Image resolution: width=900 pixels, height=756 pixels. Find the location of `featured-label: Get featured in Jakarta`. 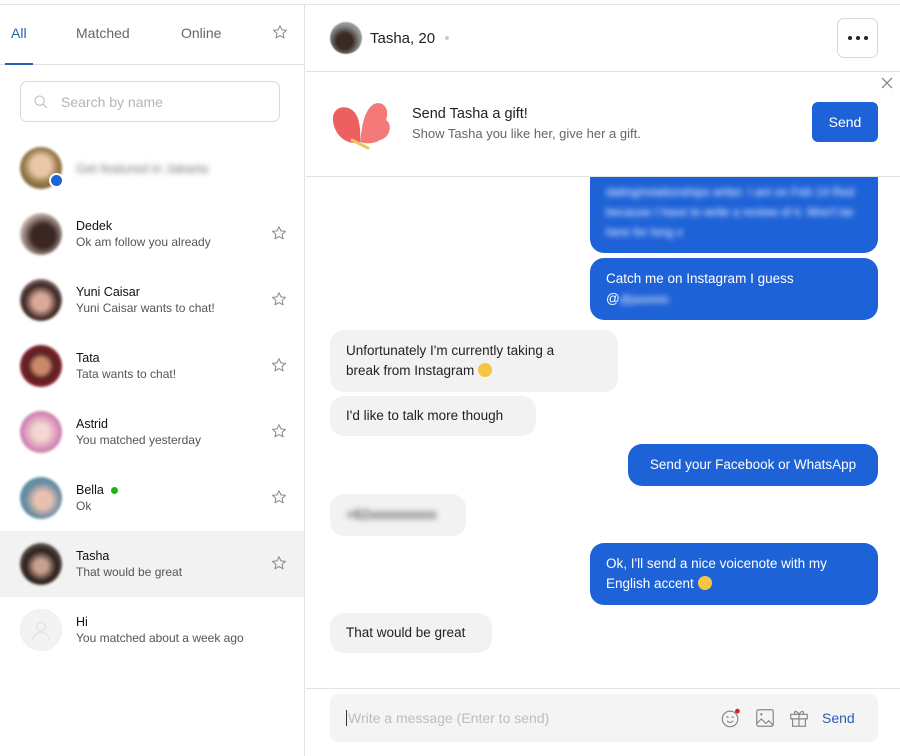

featured-label: Get featured in Jakarta is located at coordinates (142, 168).